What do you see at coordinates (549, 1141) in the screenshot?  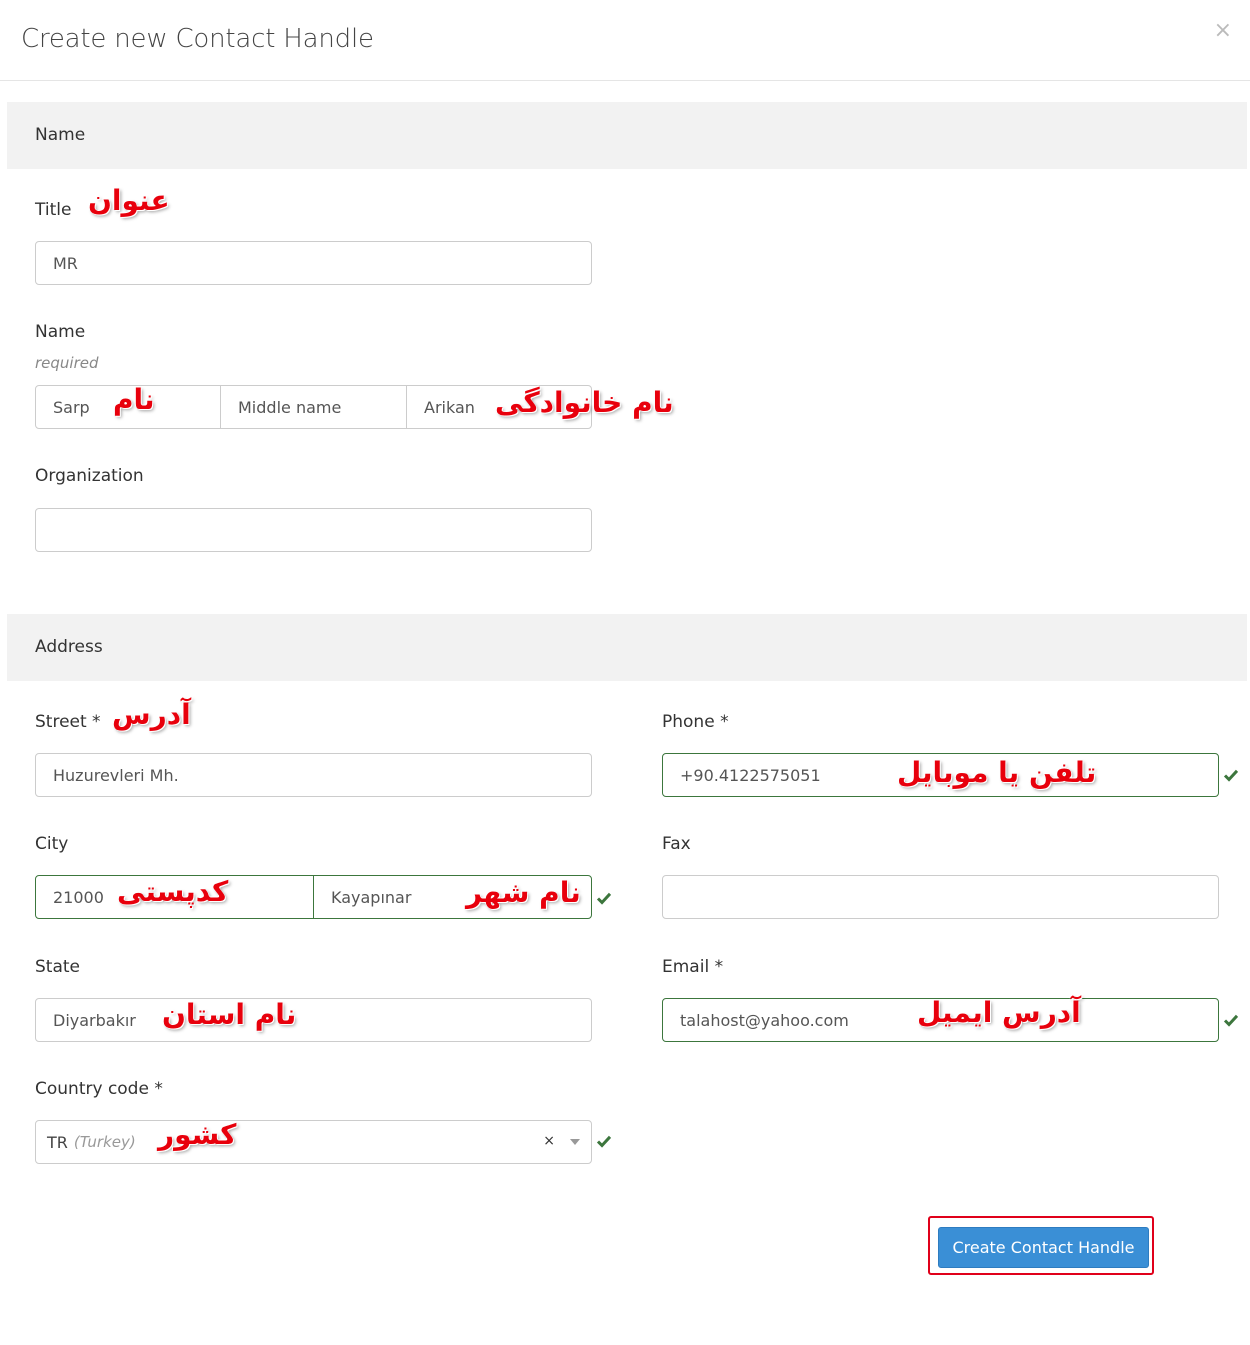 I see `clear-selection-icon: ×` at bounding box center [549, 1141].